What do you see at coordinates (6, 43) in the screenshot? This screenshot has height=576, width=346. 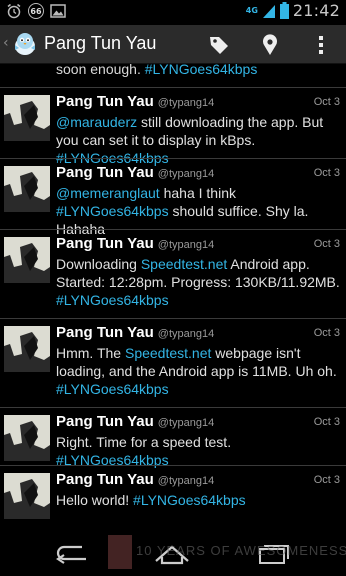 I see `up-caret-icon: ‹` at bounding box center [6, 43].